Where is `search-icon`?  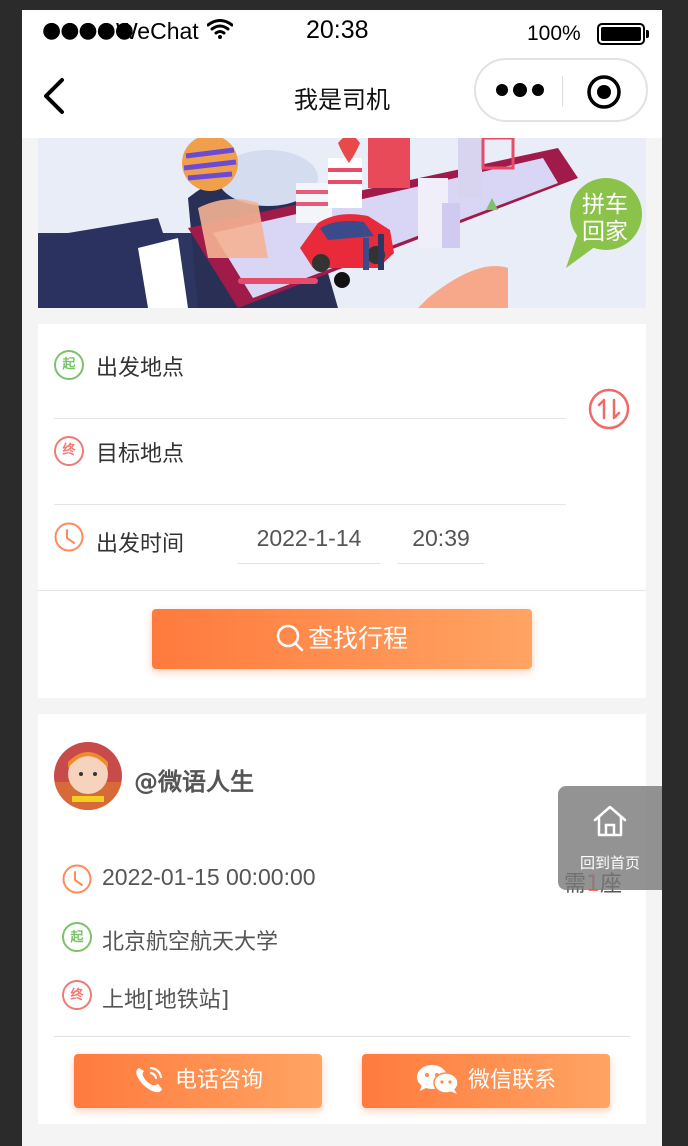
search-icon is located at coordinates (290, 638).